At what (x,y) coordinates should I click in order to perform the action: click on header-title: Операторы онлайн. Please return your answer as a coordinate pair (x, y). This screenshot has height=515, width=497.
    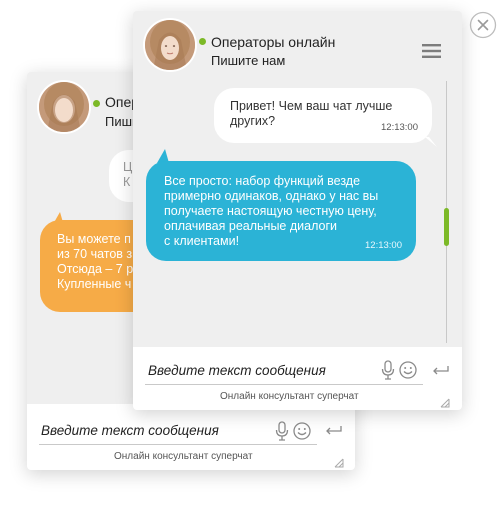
    Looking at the image, I should click on (273, 42).